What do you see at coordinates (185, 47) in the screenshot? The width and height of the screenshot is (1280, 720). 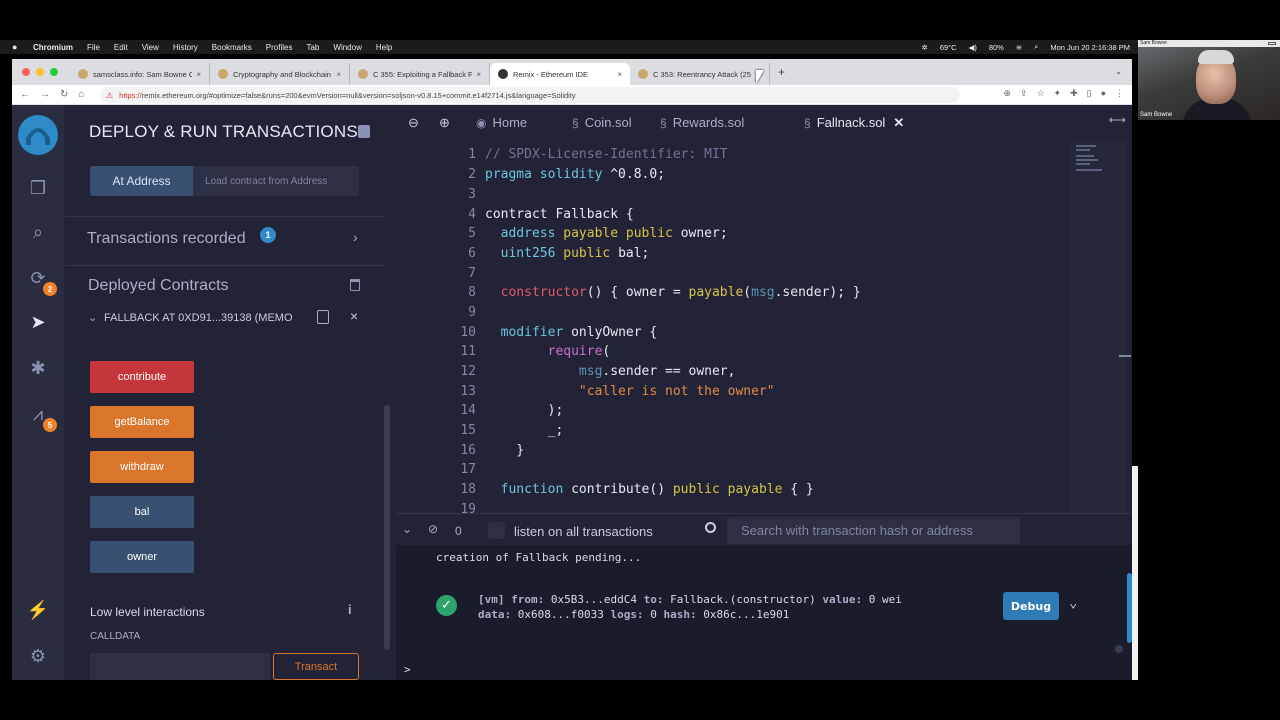 I see `menu-history: History` at bounding box center [185, 47].